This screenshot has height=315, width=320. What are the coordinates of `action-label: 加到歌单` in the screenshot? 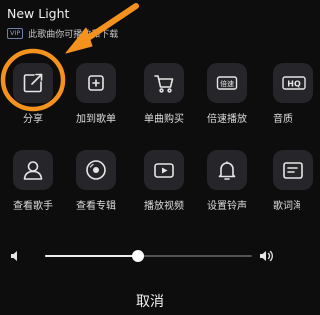 It's located at (96, 119).